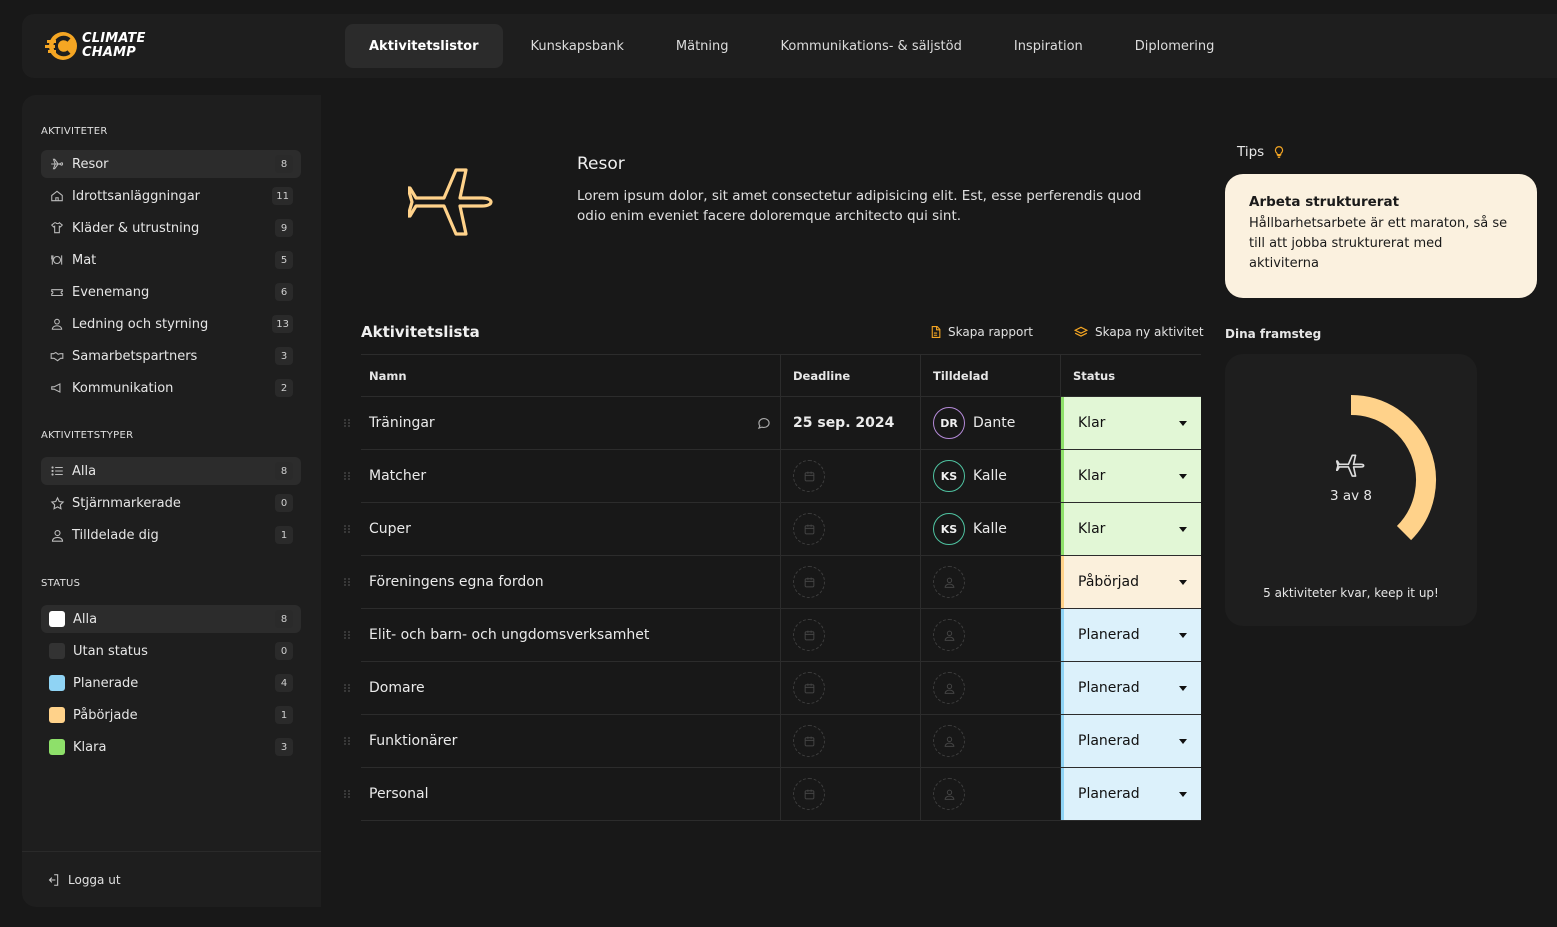 The image size is (1557, 927). Describe the element at coordinates (171, 879) in the screenshot. I see `logout-button: Logga ut` at that location.